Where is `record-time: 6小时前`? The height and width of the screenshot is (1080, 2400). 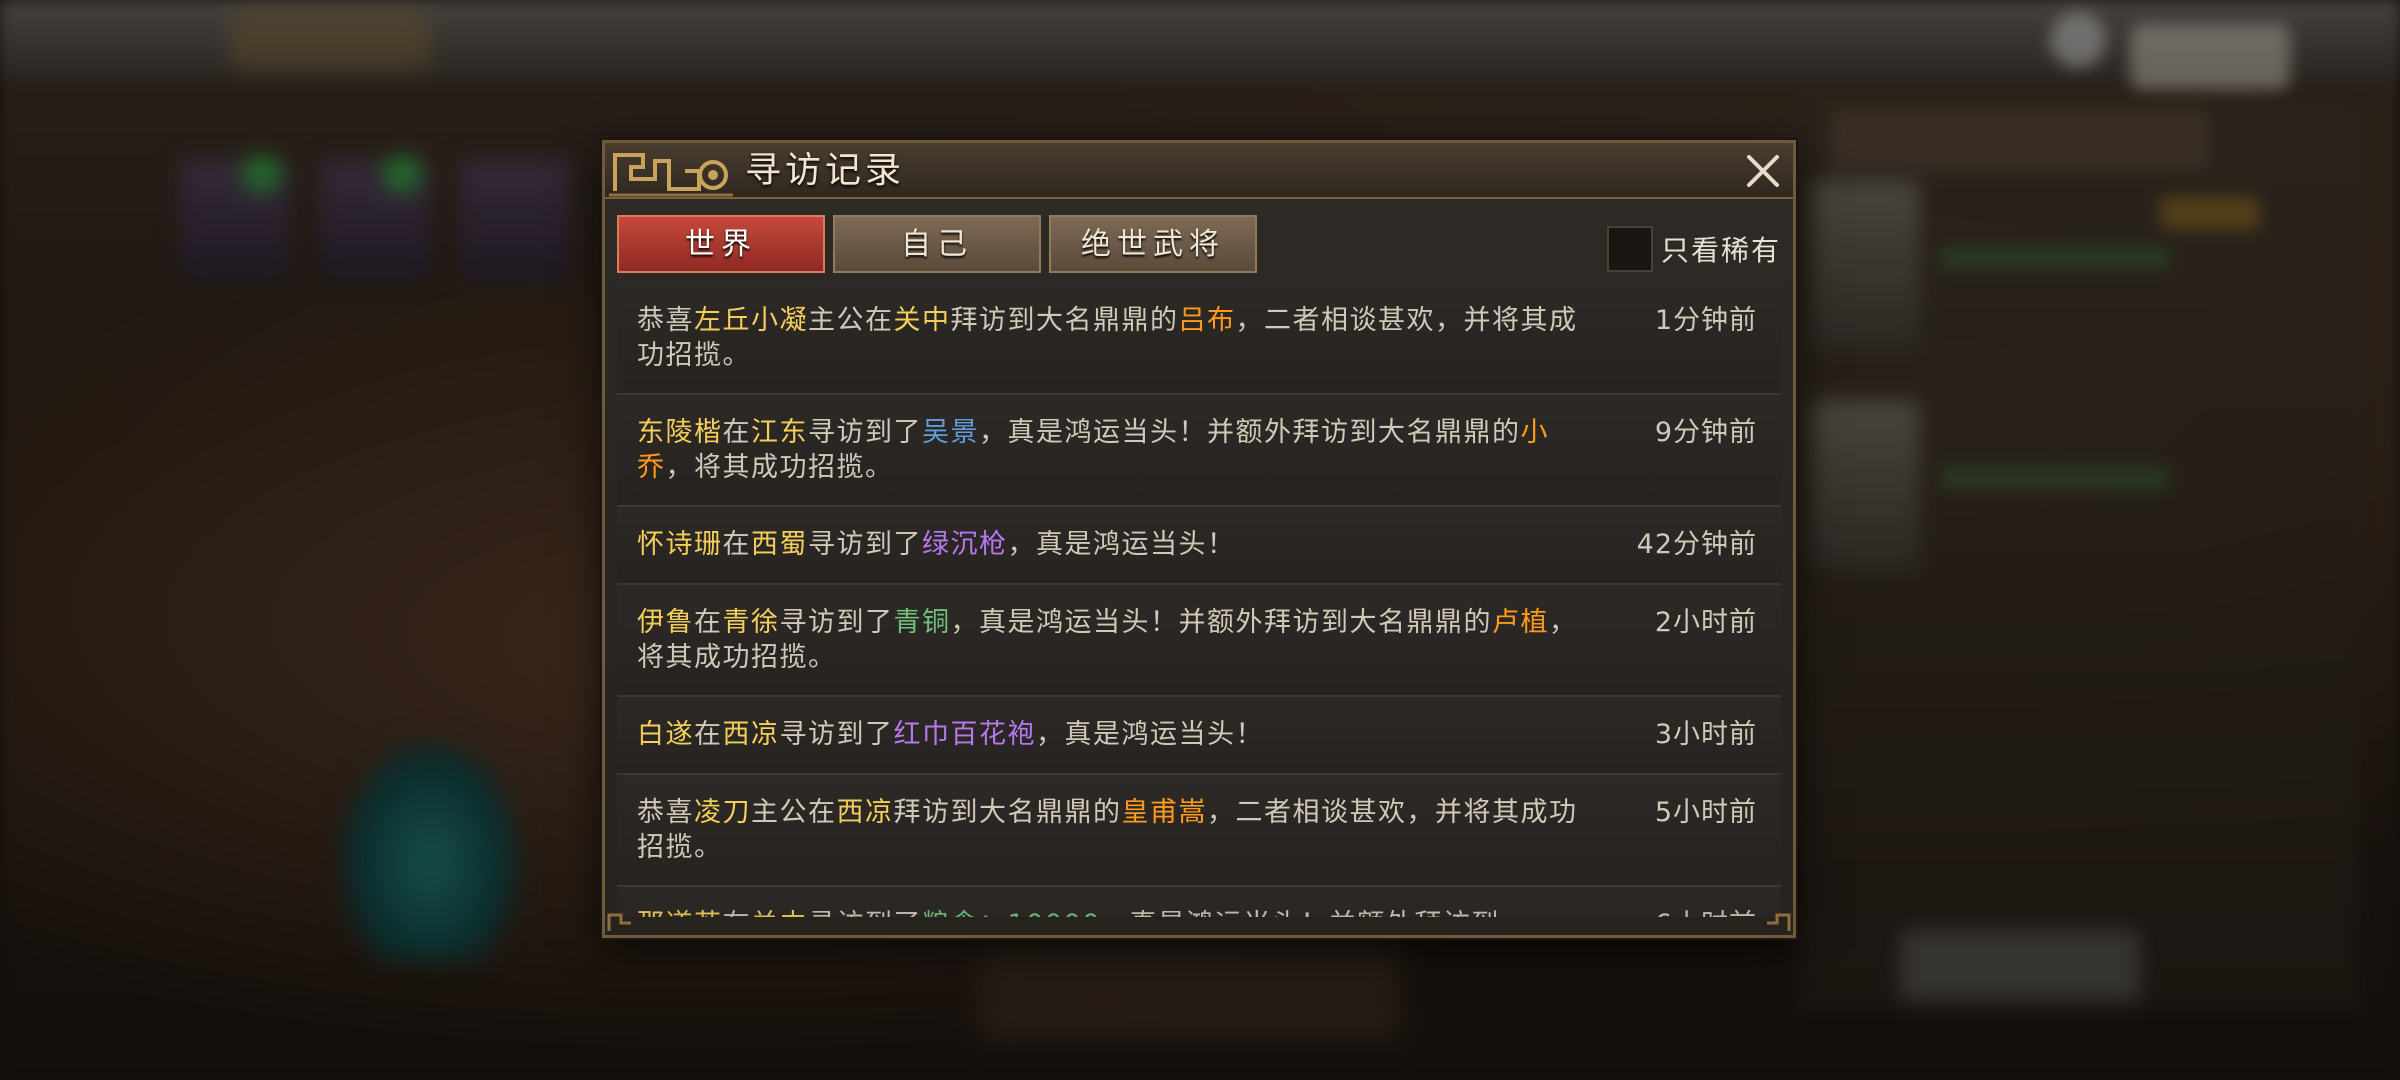
record-time: 6小时前 is located at coordinates (1706, 912).